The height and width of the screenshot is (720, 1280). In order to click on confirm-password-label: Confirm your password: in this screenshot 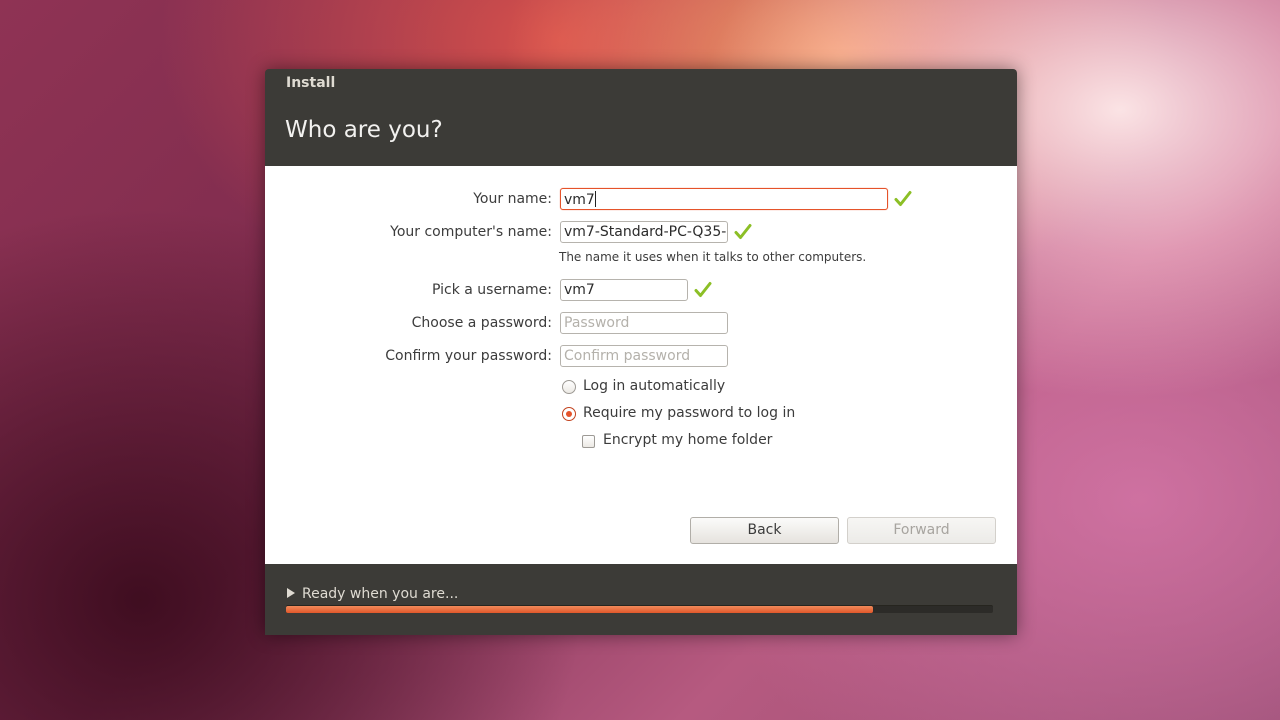, I will do `click(468, 356)`.